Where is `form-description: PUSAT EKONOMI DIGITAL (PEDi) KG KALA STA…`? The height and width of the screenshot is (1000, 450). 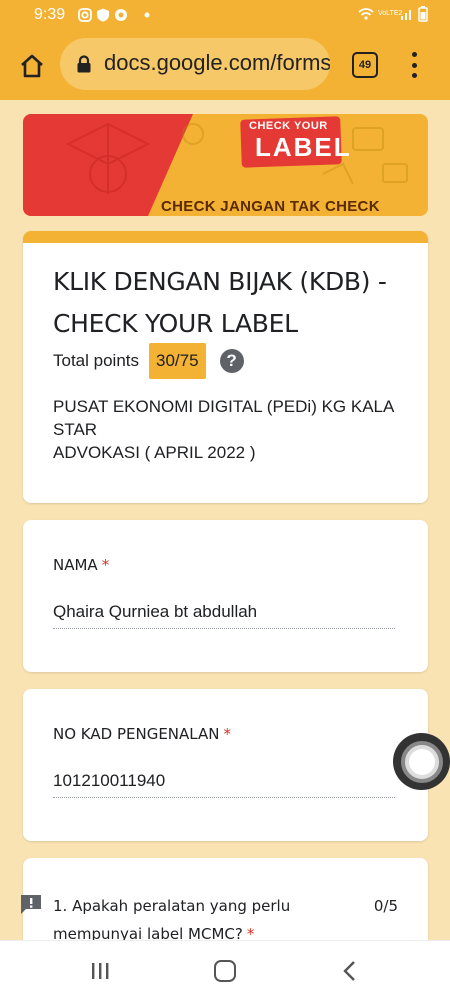
form-description: PUSAT EKONOMI DIGITAL (PEDi) KG KALA STA… is located at coordinates (228, 429).